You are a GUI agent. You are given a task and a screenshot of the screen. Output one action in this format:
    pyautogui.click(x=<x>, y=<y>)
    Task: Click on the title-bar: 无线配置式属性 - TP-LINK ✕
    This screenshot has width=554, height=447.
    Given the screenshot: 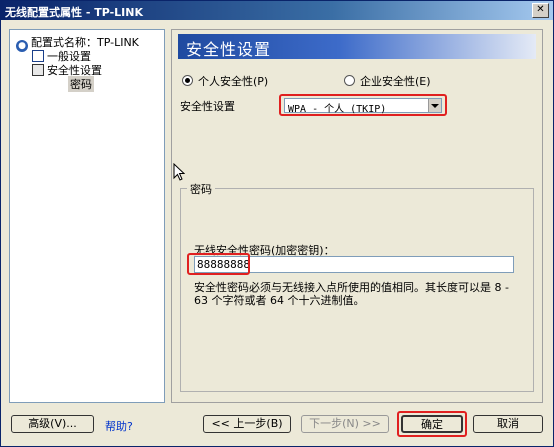 What is the action you would take?
    pyautogui.click(x=277, y=10)
    